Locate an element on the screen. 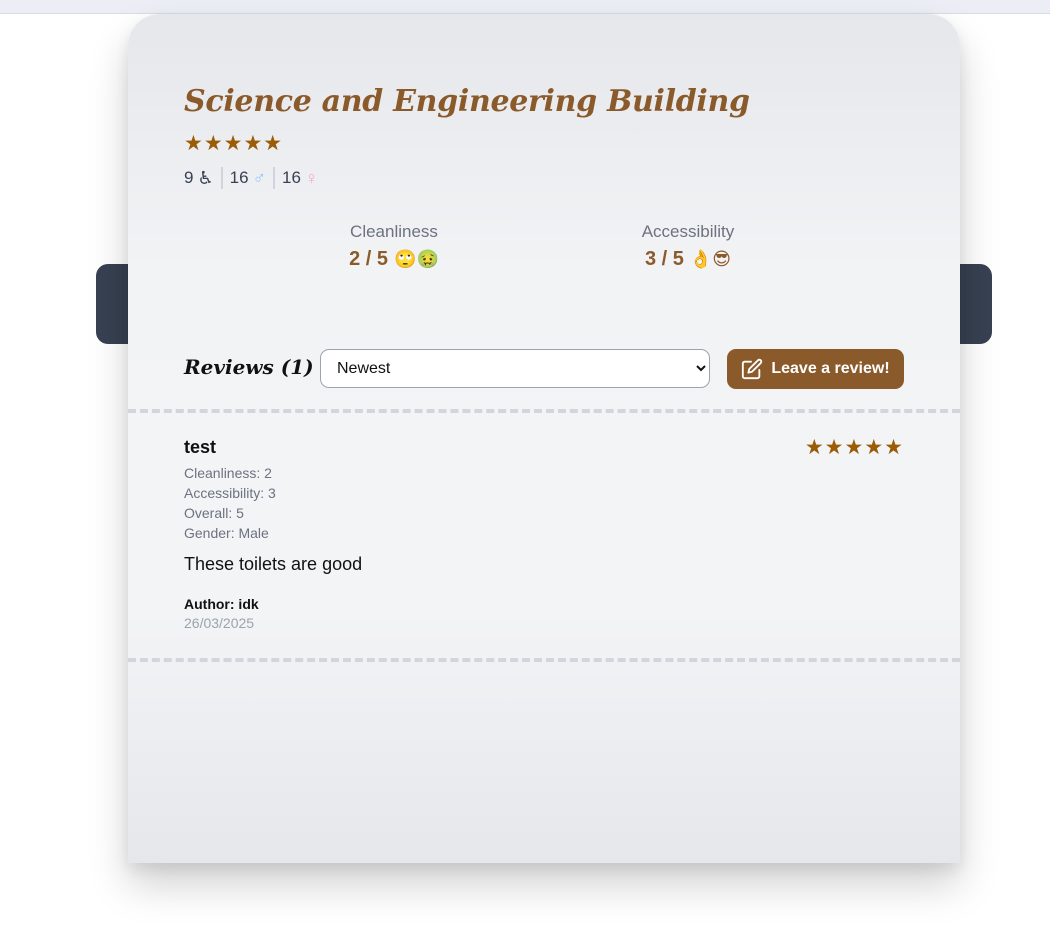 The width and height of the screenshot is (1050, 936). cleanliness-value-row: 2 / 5 🙄🤢 is located at coordinates (394, 259).